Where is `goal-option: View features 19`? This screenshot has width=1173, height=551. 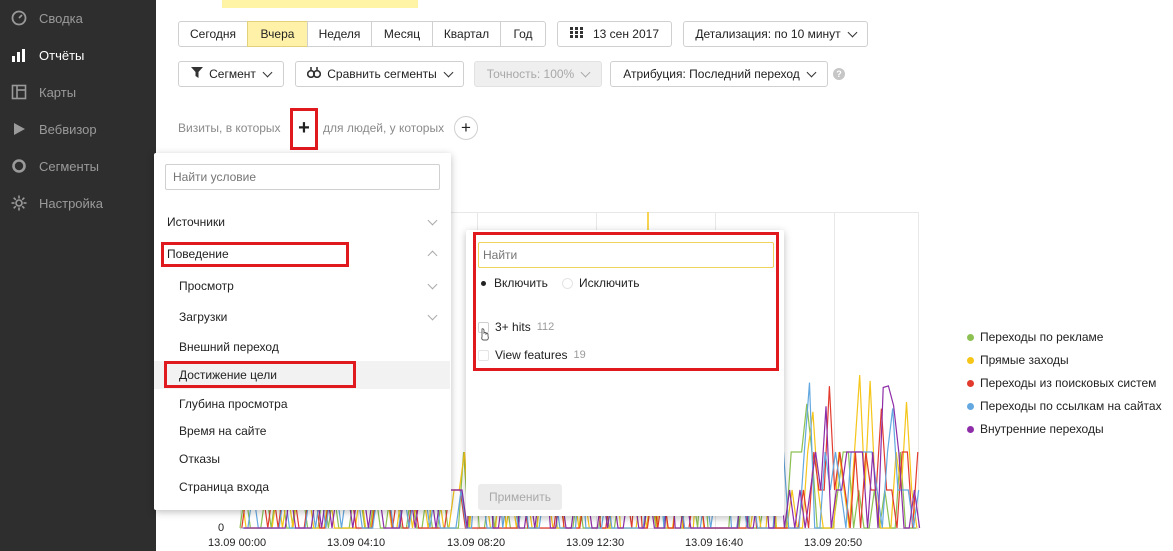 goal-option: View features 19 is located at coordinates (532, 355).